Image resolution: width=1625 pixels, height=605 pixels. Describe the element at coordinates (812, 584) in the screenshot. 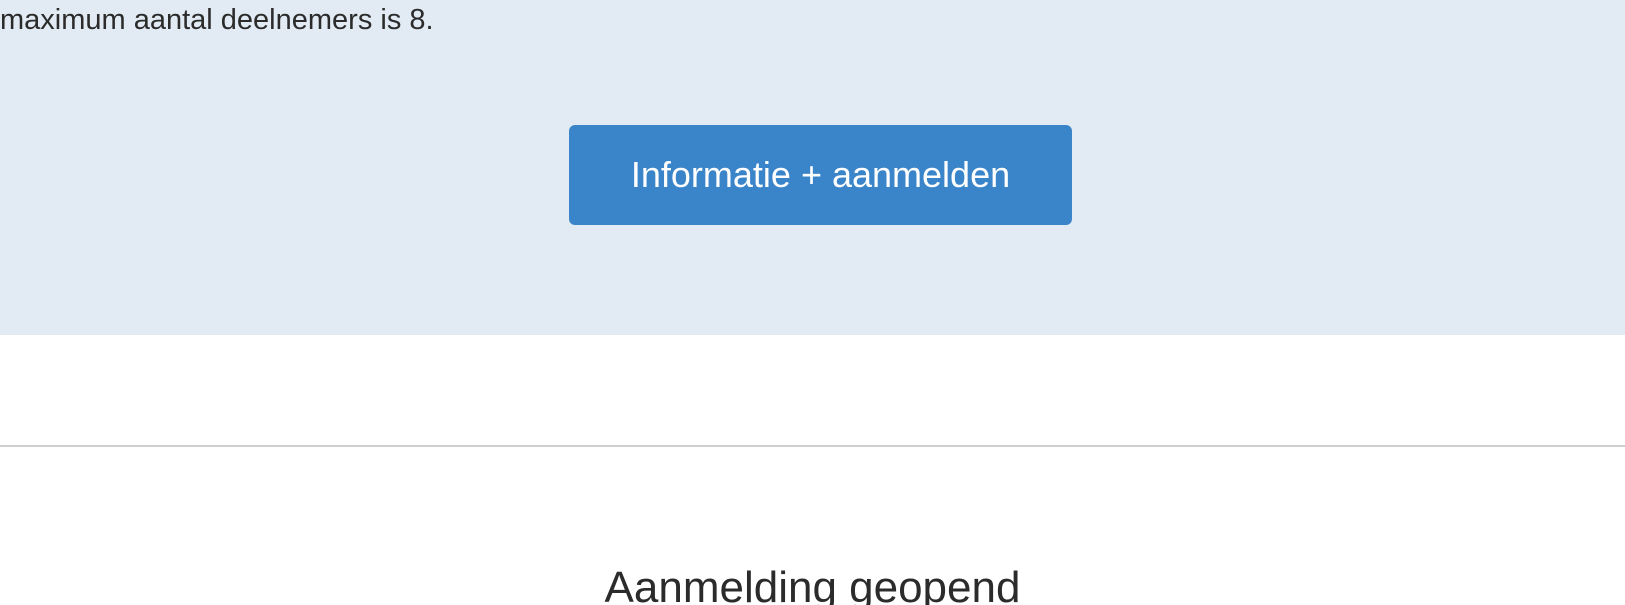

I see `registration-status-heading: Aanmelding geopend` at that location.